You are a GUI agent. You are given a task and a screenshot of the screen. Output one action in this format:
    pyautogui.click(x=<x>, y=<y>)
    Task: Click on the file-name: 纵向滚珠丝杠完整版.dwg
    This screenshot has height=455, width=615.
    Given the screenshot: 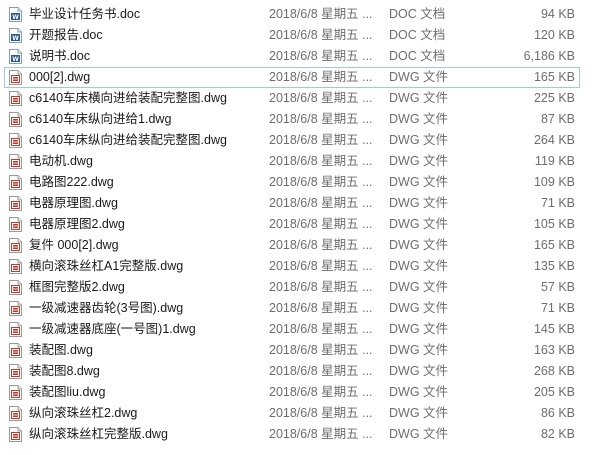 What is the action you would take?
    pyautogui.click(x=98, y=434)
    